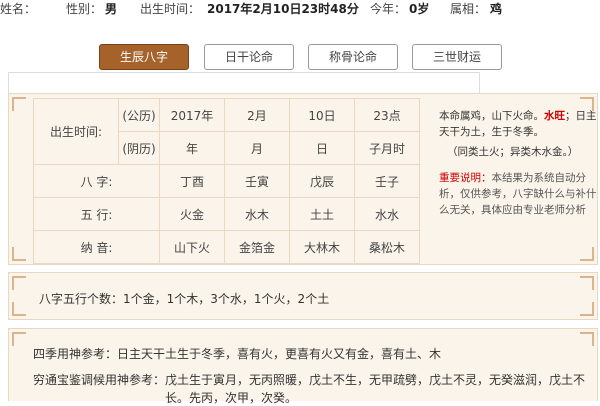 Image resolution: width=600 pixels, height=406 pixels. What do you see at coordinates (419, 9) in the screenshot?
I see `age-value: 0岁` at bounding box center [419, 9].